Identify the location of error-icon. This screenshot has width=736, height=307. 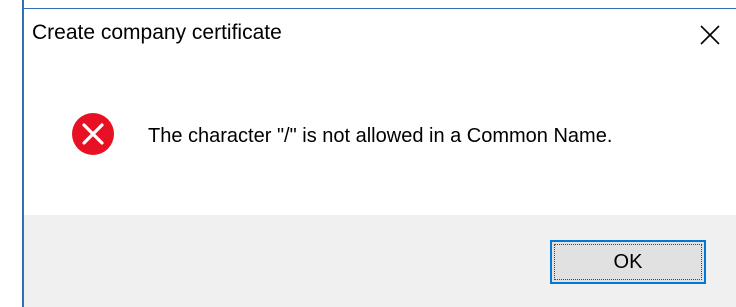
(93, 134).